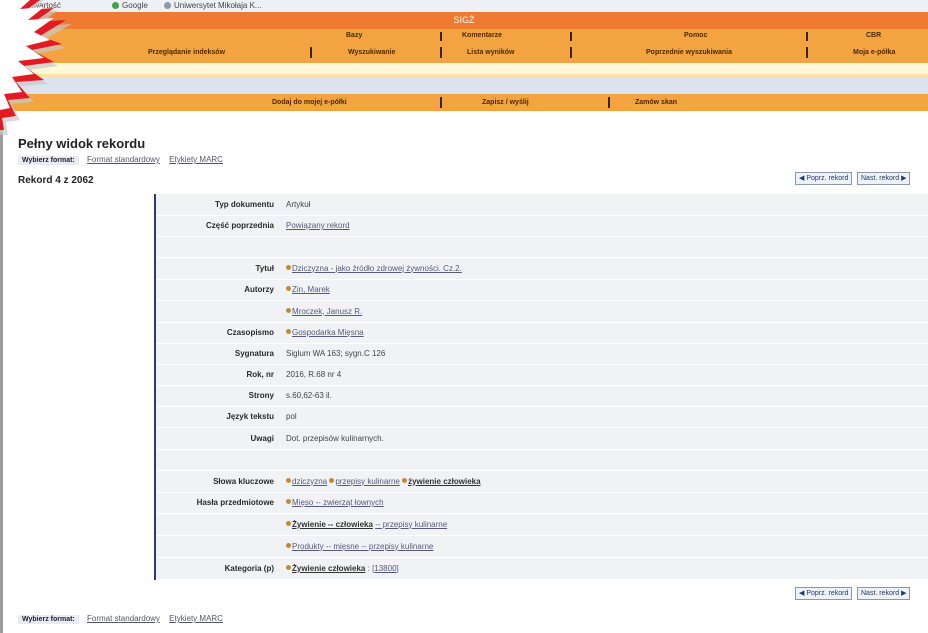  I want to click on table-row: Autorzy Zin, Marek, so click(541, 290).